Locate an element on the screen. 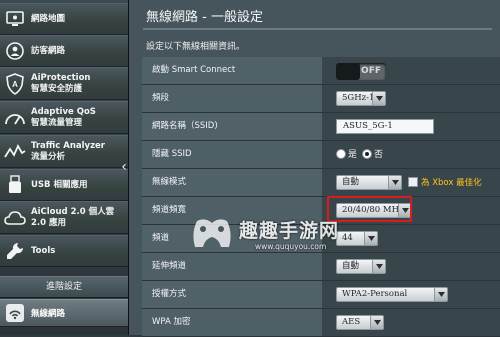 This screenshot has height=337, width=500. setting-label: 延伸頻道 is located at coordinates (232, 266).